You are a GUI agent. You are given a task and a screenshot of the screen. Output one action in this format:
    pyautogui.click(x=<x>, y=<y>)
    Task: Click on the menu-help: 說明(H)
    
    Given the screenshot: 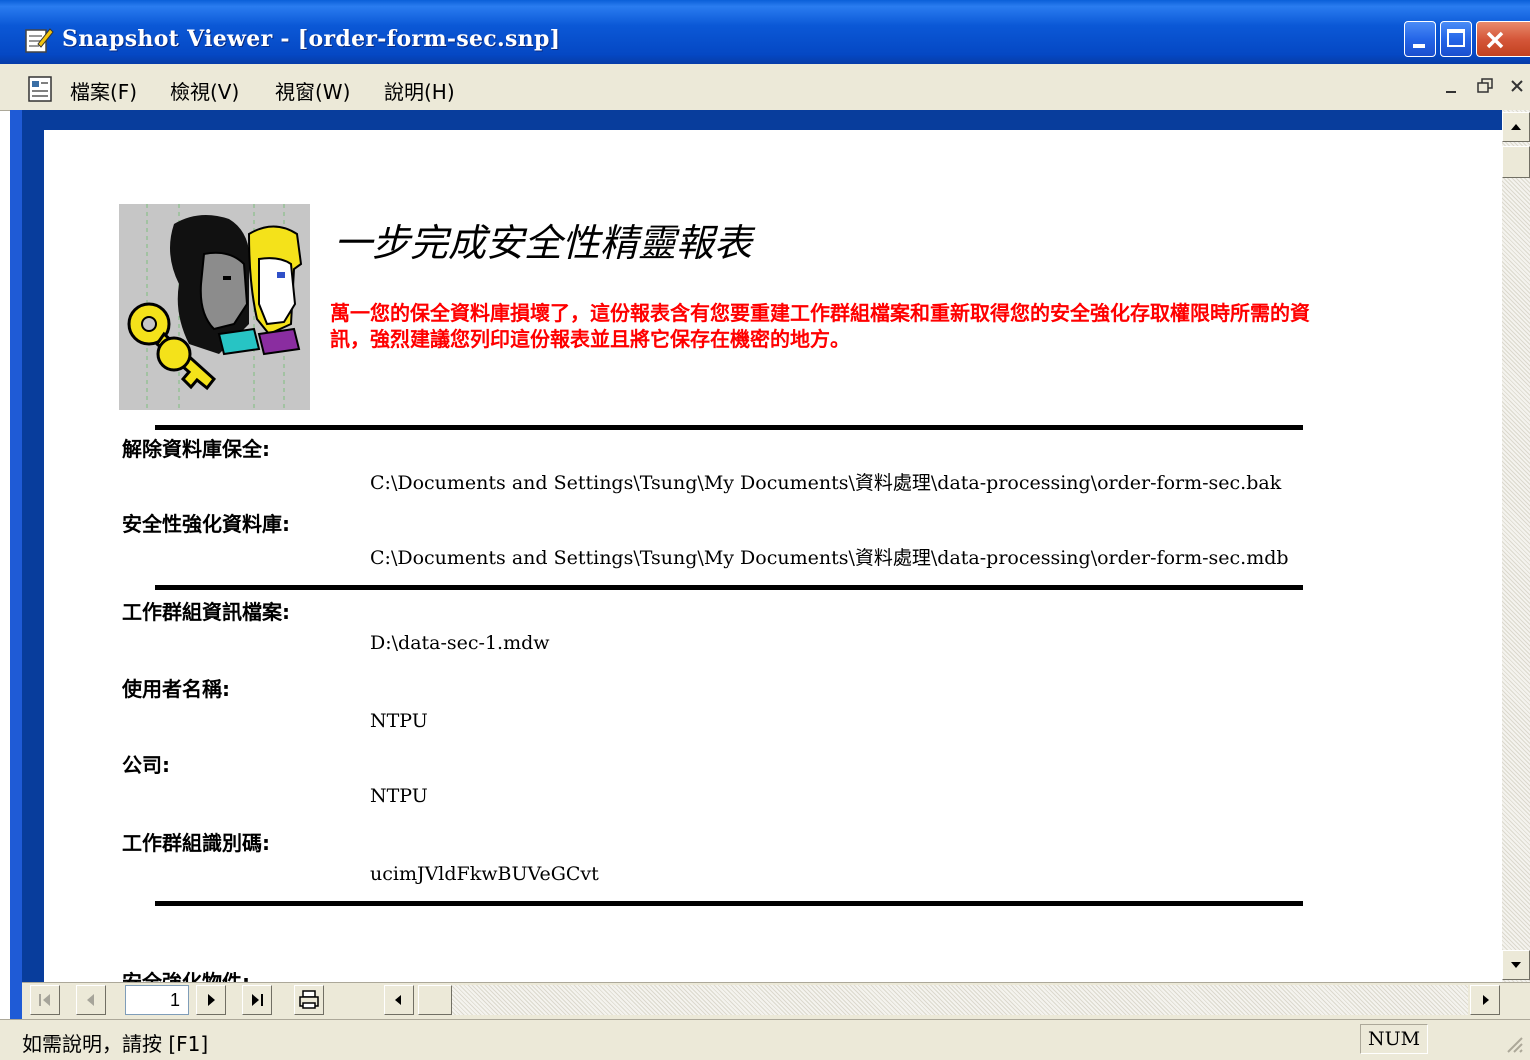 What is the action you would take?
    pyautogui.click(x=419, y=90)
    